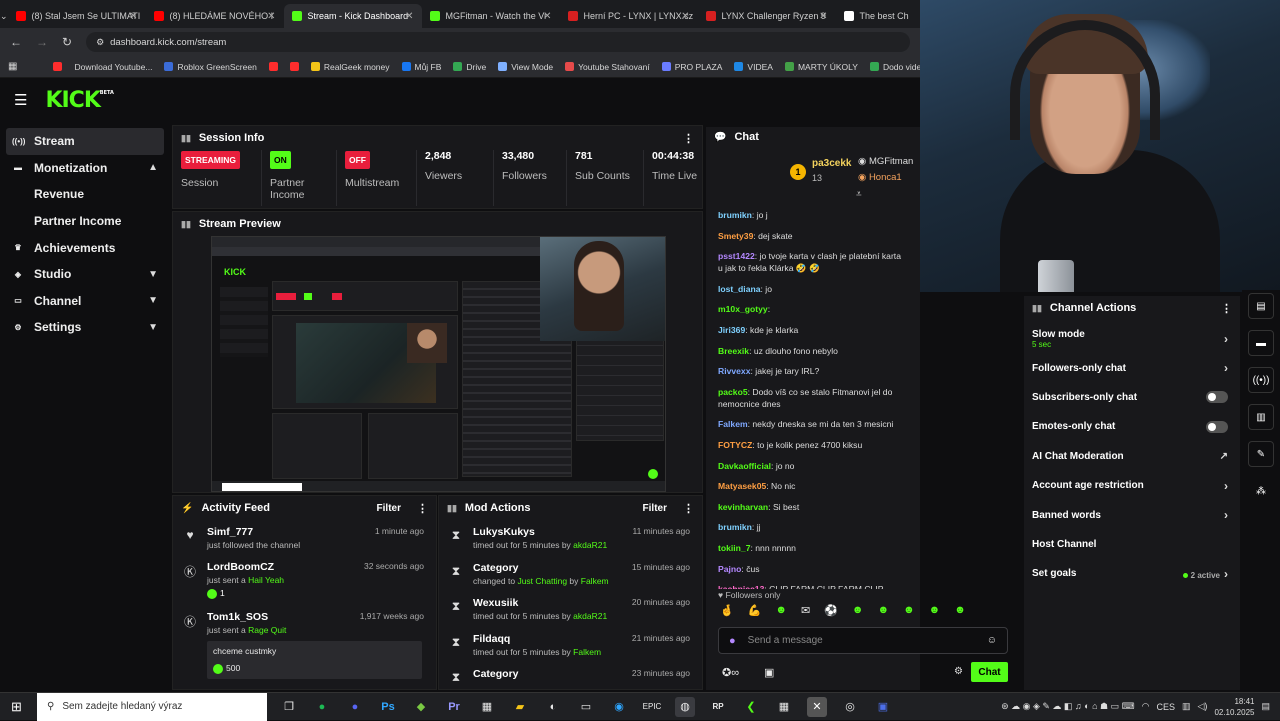  I want to click on broadcast-icon: ((•)), so click(1261, 380).